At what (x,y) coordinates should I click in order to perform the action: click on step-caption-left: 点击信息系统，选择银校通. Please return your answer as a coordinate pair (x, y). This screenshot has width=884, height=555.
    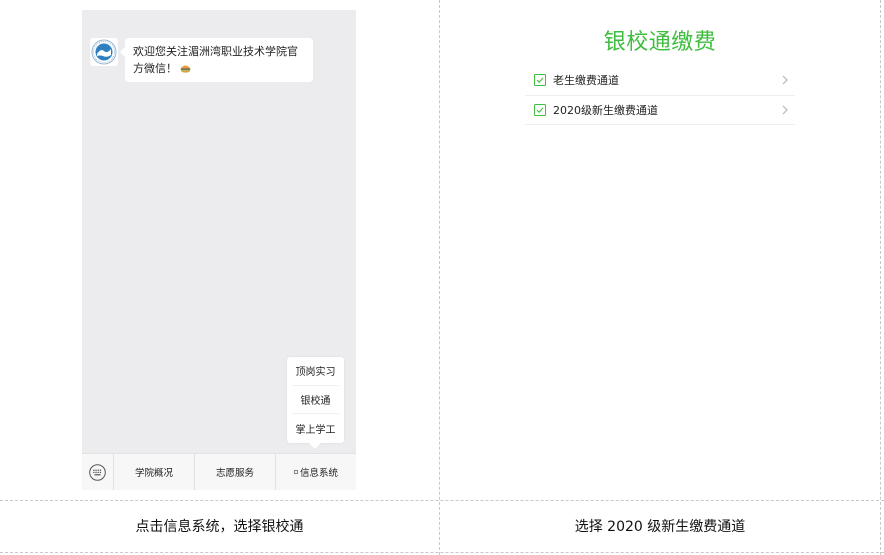
    Looking at the image, I should click on (219, 527).